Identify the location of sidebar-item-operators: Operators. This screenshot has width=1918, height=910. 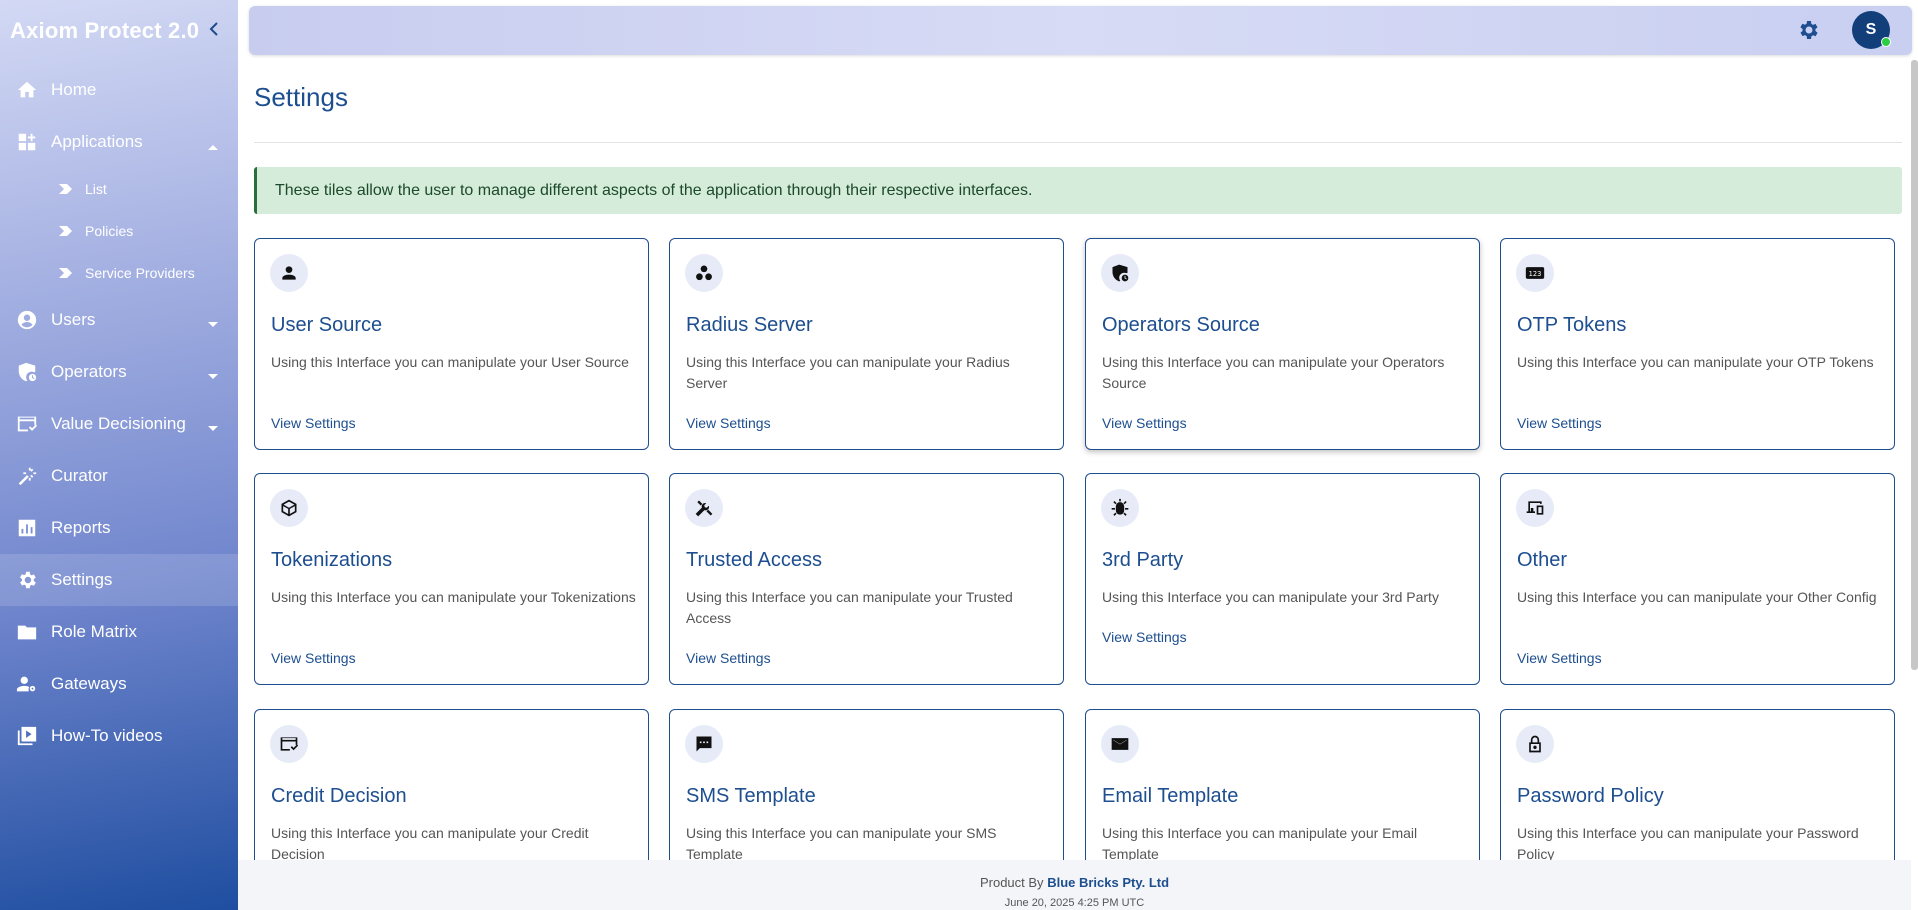
(119, 372).